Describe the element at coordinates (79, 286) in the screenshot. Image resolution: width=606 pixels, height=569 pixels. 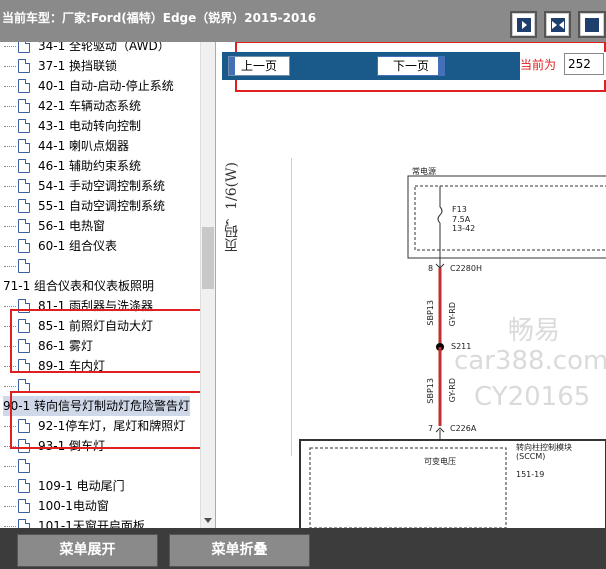
I see `tree-item-label: 71-1 组合仪表和仪表板照明` at that location.